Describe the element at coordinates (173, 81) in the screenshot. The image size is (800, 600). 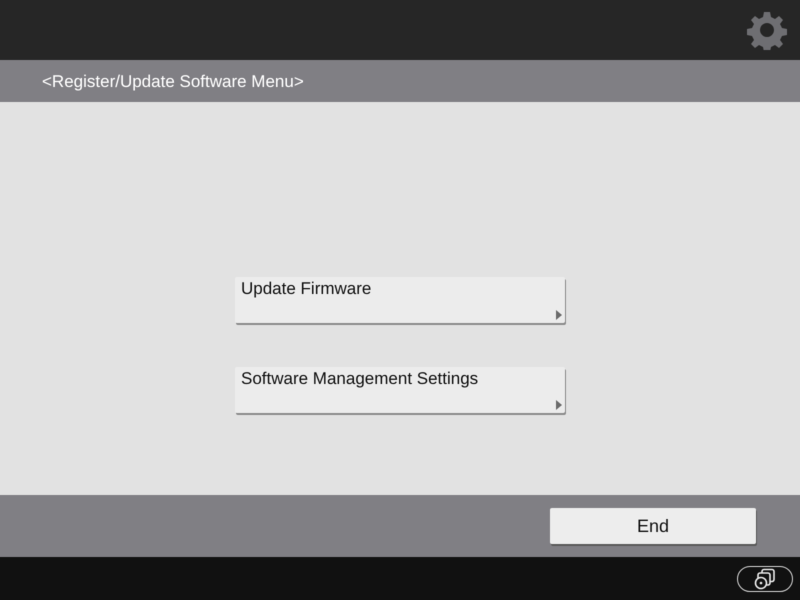
I see `screen-title: <Register/Update Software Menu>` at that location.